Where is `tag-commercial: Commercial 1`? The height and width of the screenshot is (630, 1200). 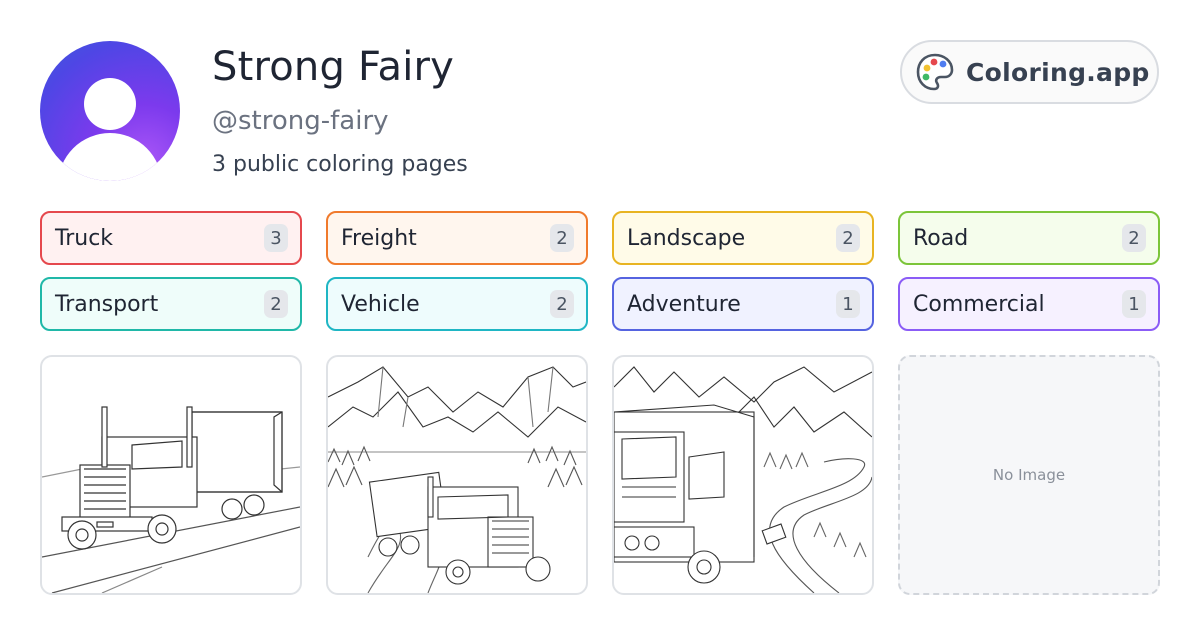
tag-commercial: Commercial 1 is located at coordinates (1029, 304).